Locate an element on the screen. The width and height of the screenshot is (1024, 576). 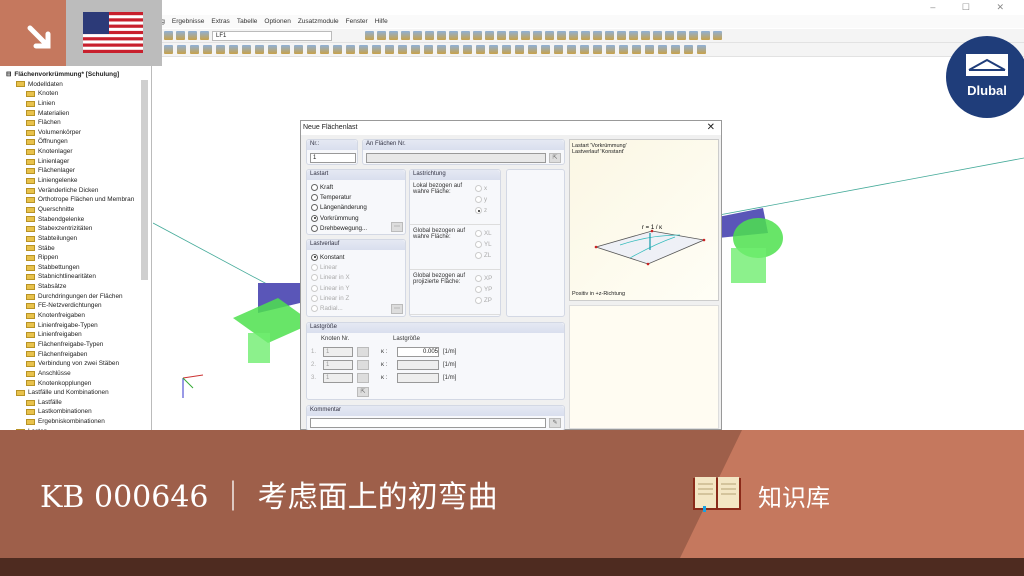
pick-surface-button: ⇱ is located at coordinates (555, 158).